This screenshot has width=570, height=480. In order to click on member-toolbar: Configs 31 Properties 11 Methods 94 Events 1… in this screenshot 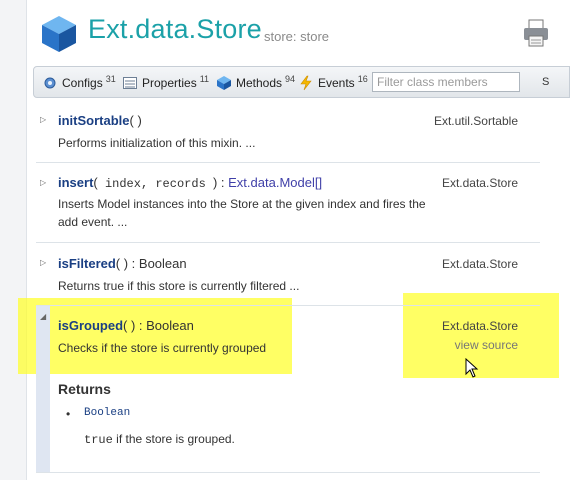, I will do `click(301, 82)`.